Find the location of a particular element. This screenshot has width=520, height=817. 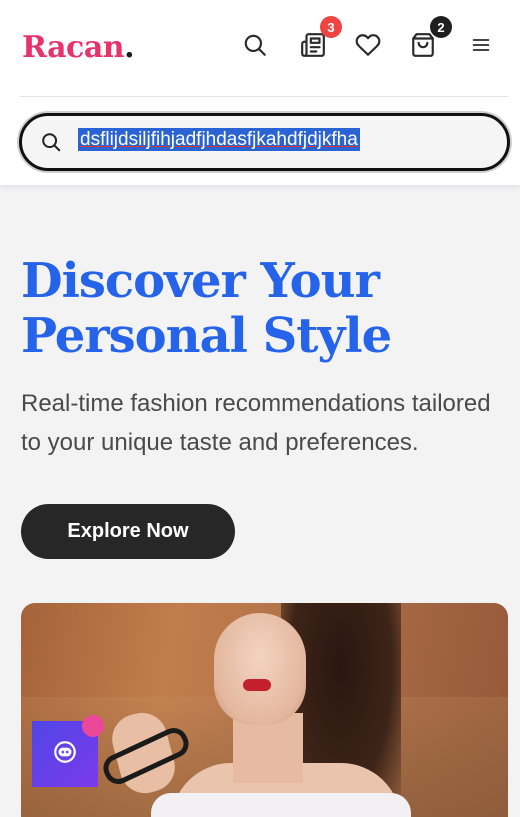

hero-title-line2: Personal Style is located at coordinates (206, 336).